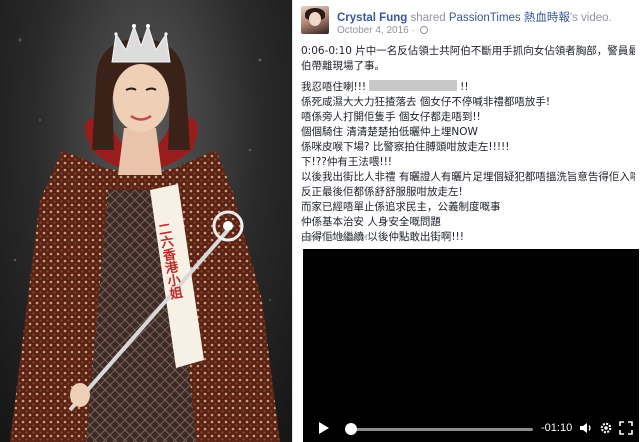 The width and height of the screenshot is (640, 442). What do you see at coordinates (382, 192) in the screenshot?
I see `post-line: 反正最後佢都係舒舒服服咁放走左!` at bounding box center [382, 192].